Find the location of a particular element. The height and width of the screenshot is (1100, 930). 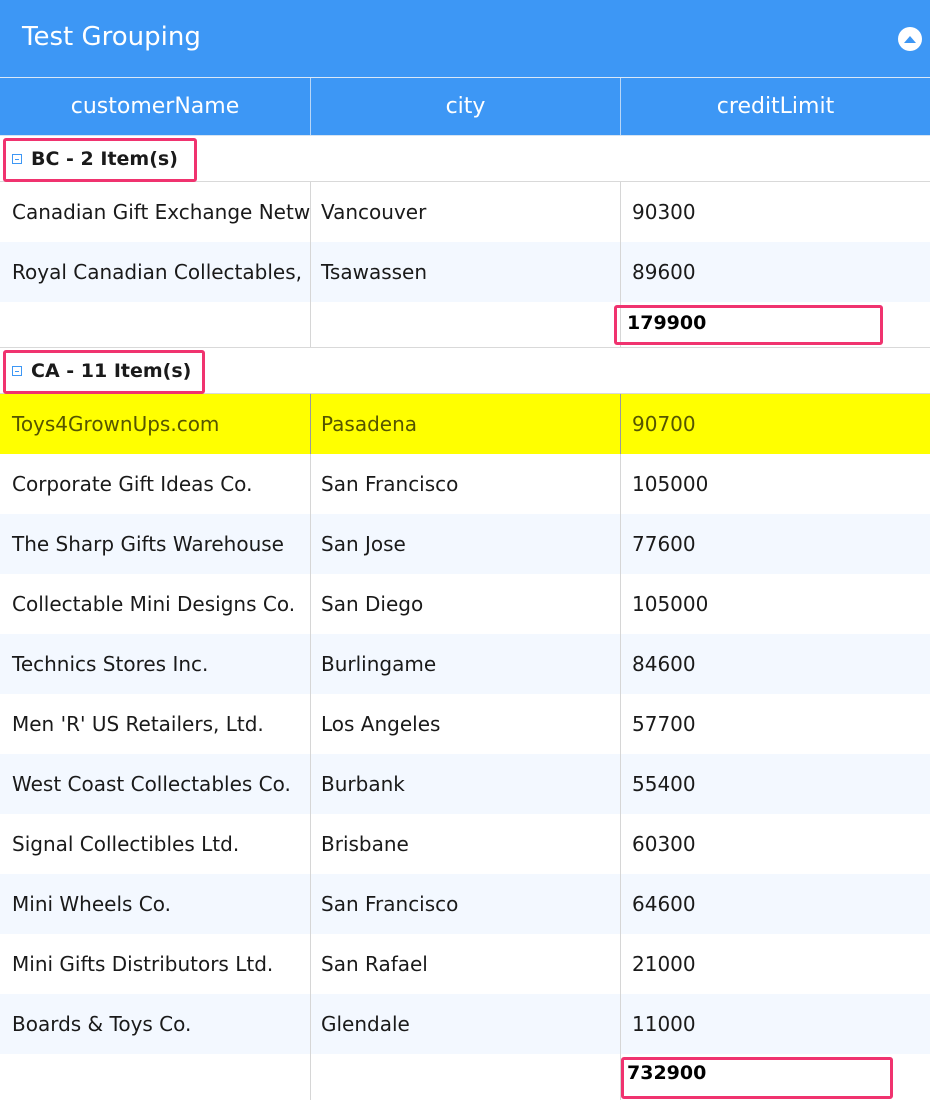

customer-name-cell: Signal Collectibles Ltd. is located at coordinates (155, 844).